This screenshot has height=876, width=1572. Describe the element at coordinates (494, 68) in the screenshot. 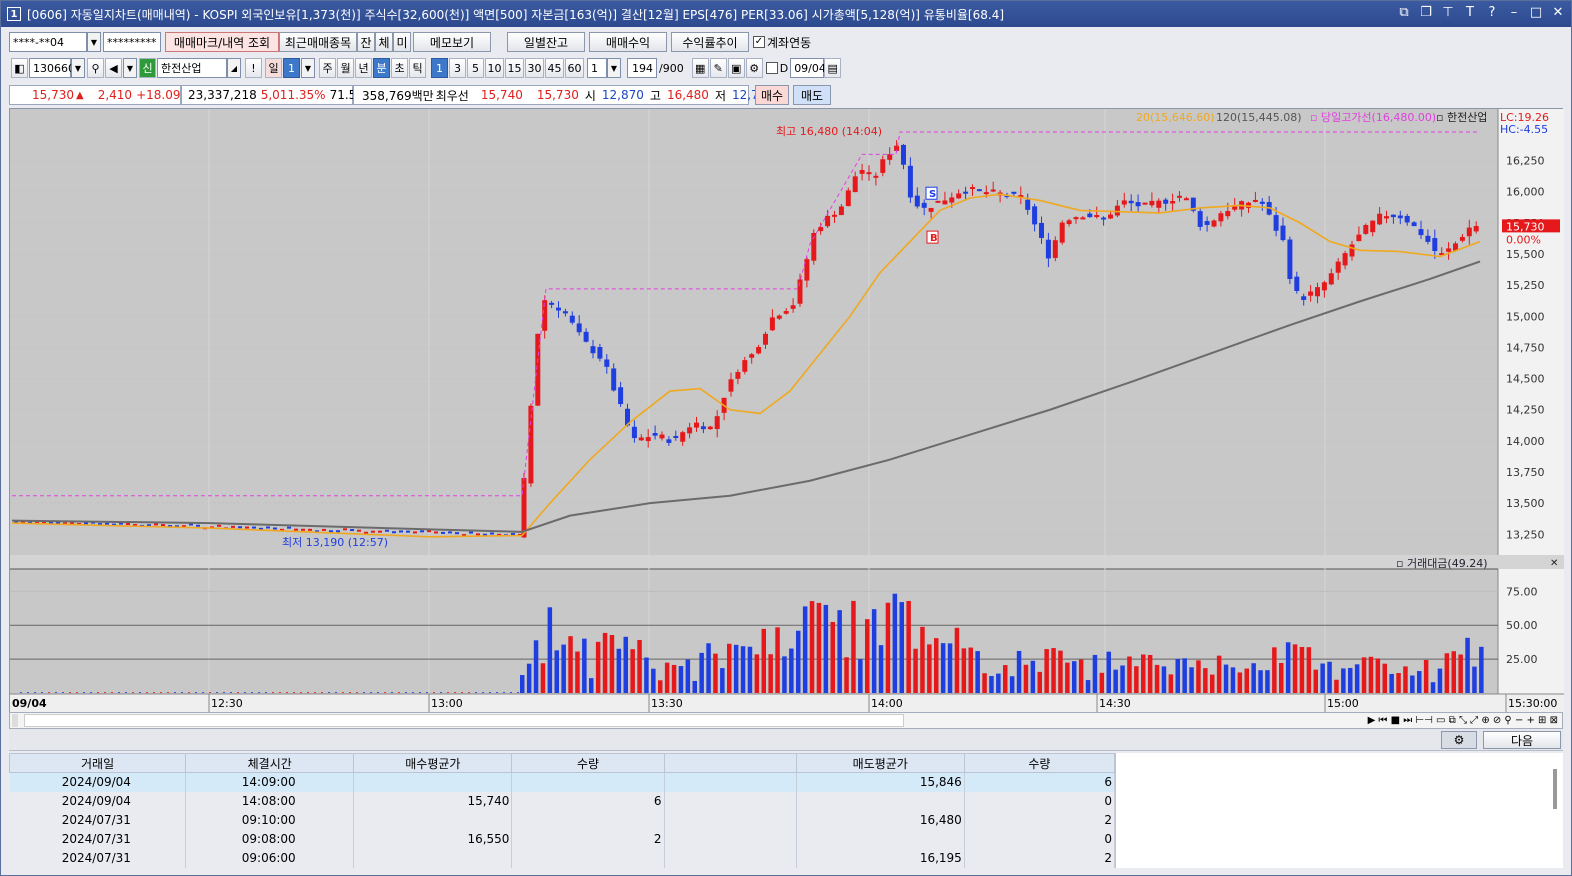

I see `interval-button-10: 10` at that location.